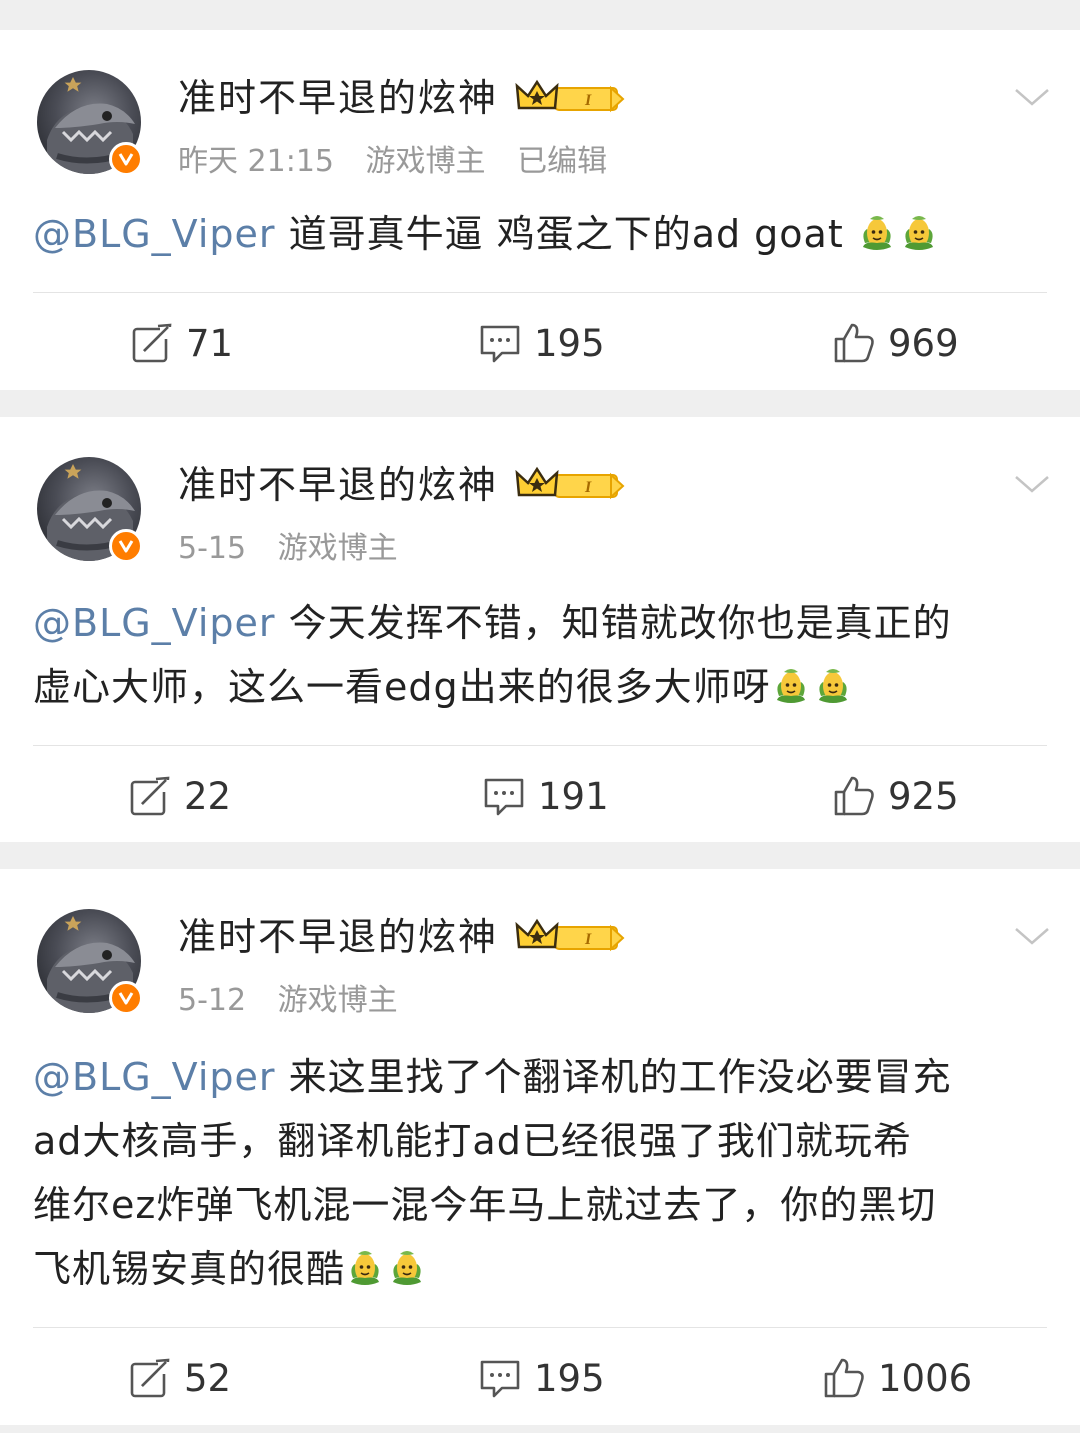 The height and width of the screenshot is (1433, 1080). Describe the element at coordinates (210, 343) in the screenshot. I see `repost-count: 71` at that location.